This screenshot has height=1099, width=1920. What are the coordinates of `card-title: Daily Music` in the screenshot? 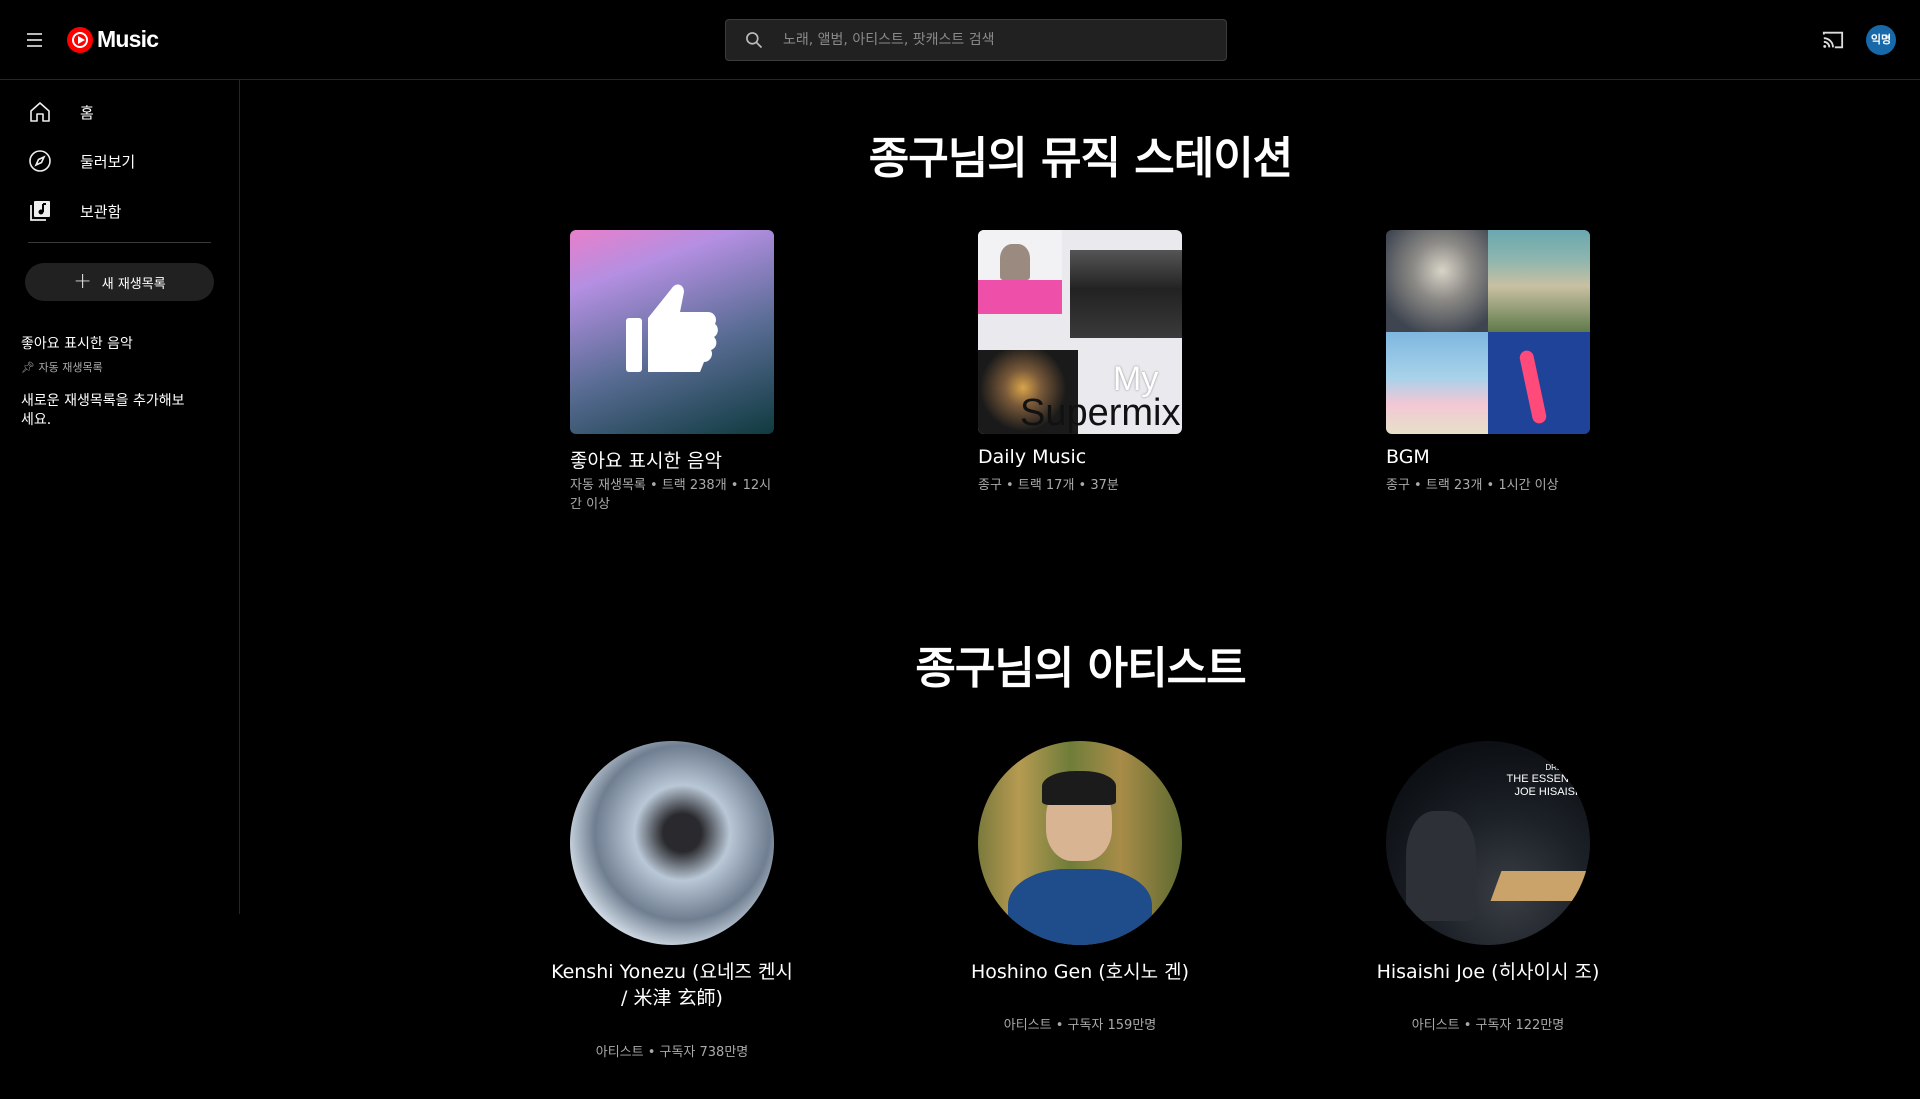 It's located at (1080, 457).